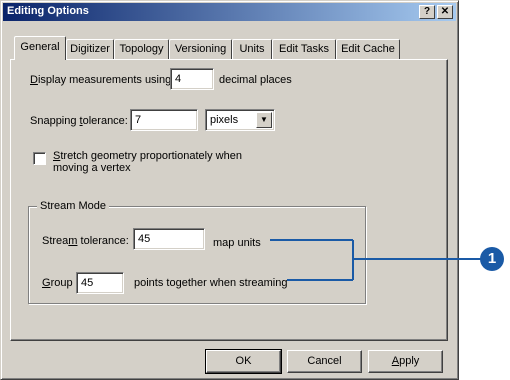  Describe the element at coordinates (255, 80) in the screenshot. I see `decimal-places-label: decimal places` at that location.